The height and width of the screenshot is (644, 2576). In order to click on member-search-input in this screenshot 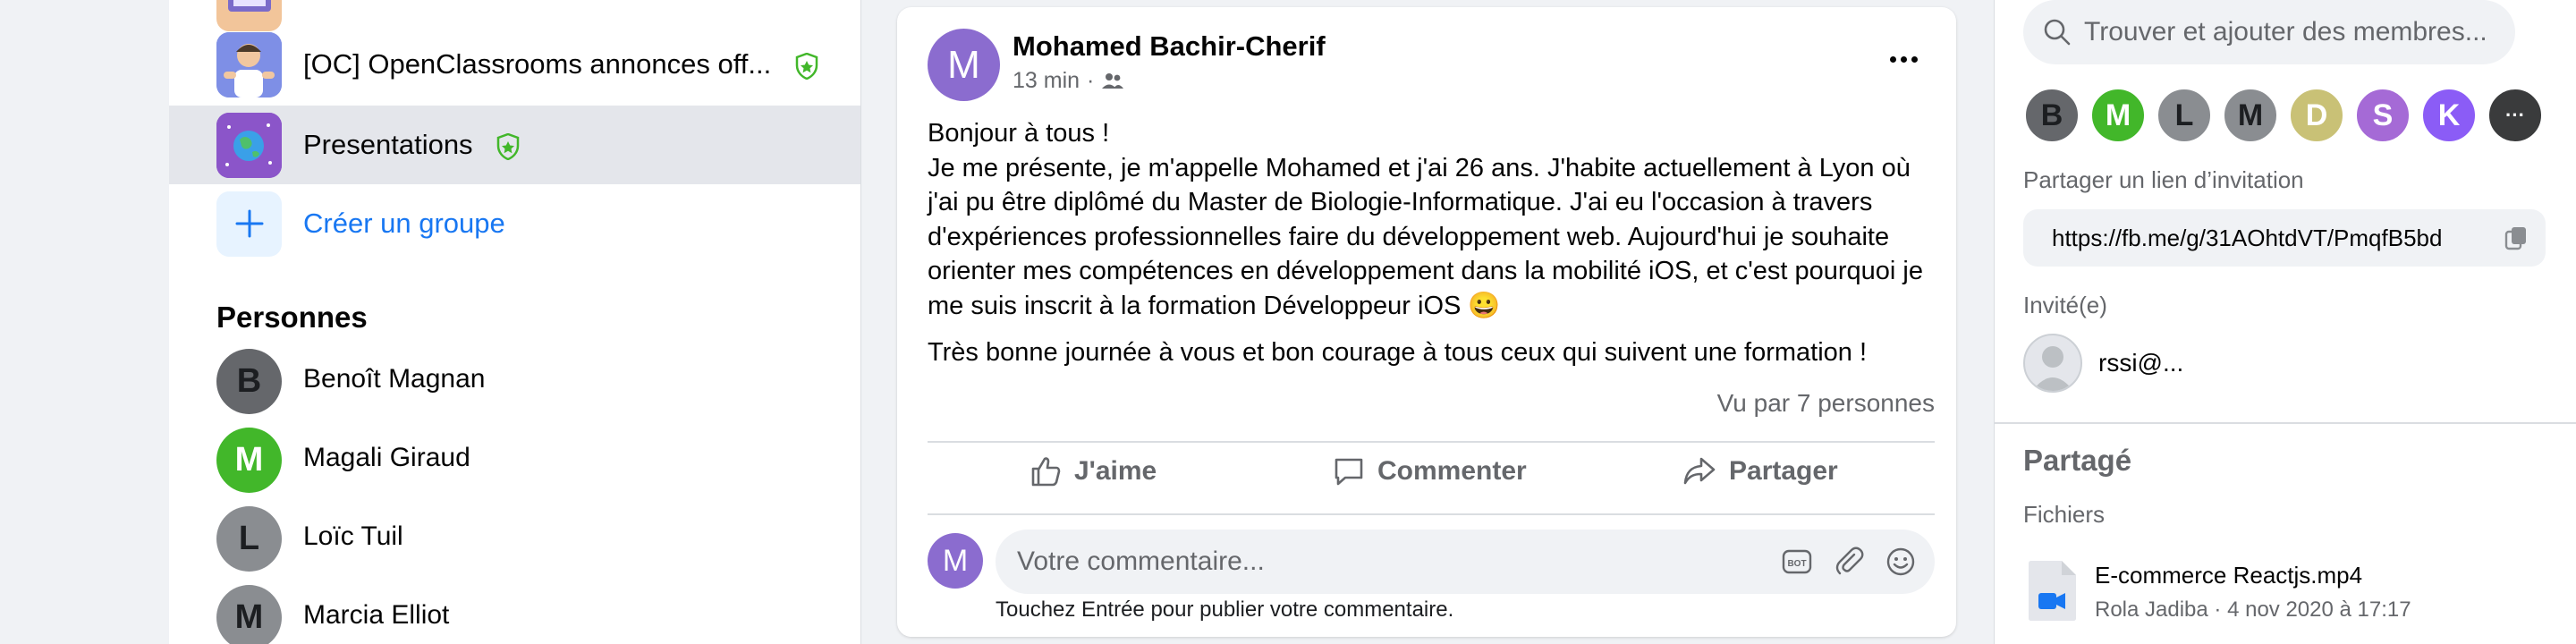, I will do `click(2290, 32)`.